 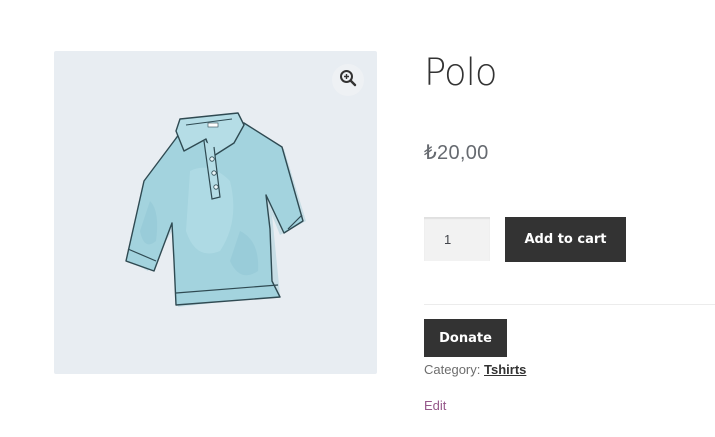 I want to click on polo-shirt-icon, so click(x=215, y=209).